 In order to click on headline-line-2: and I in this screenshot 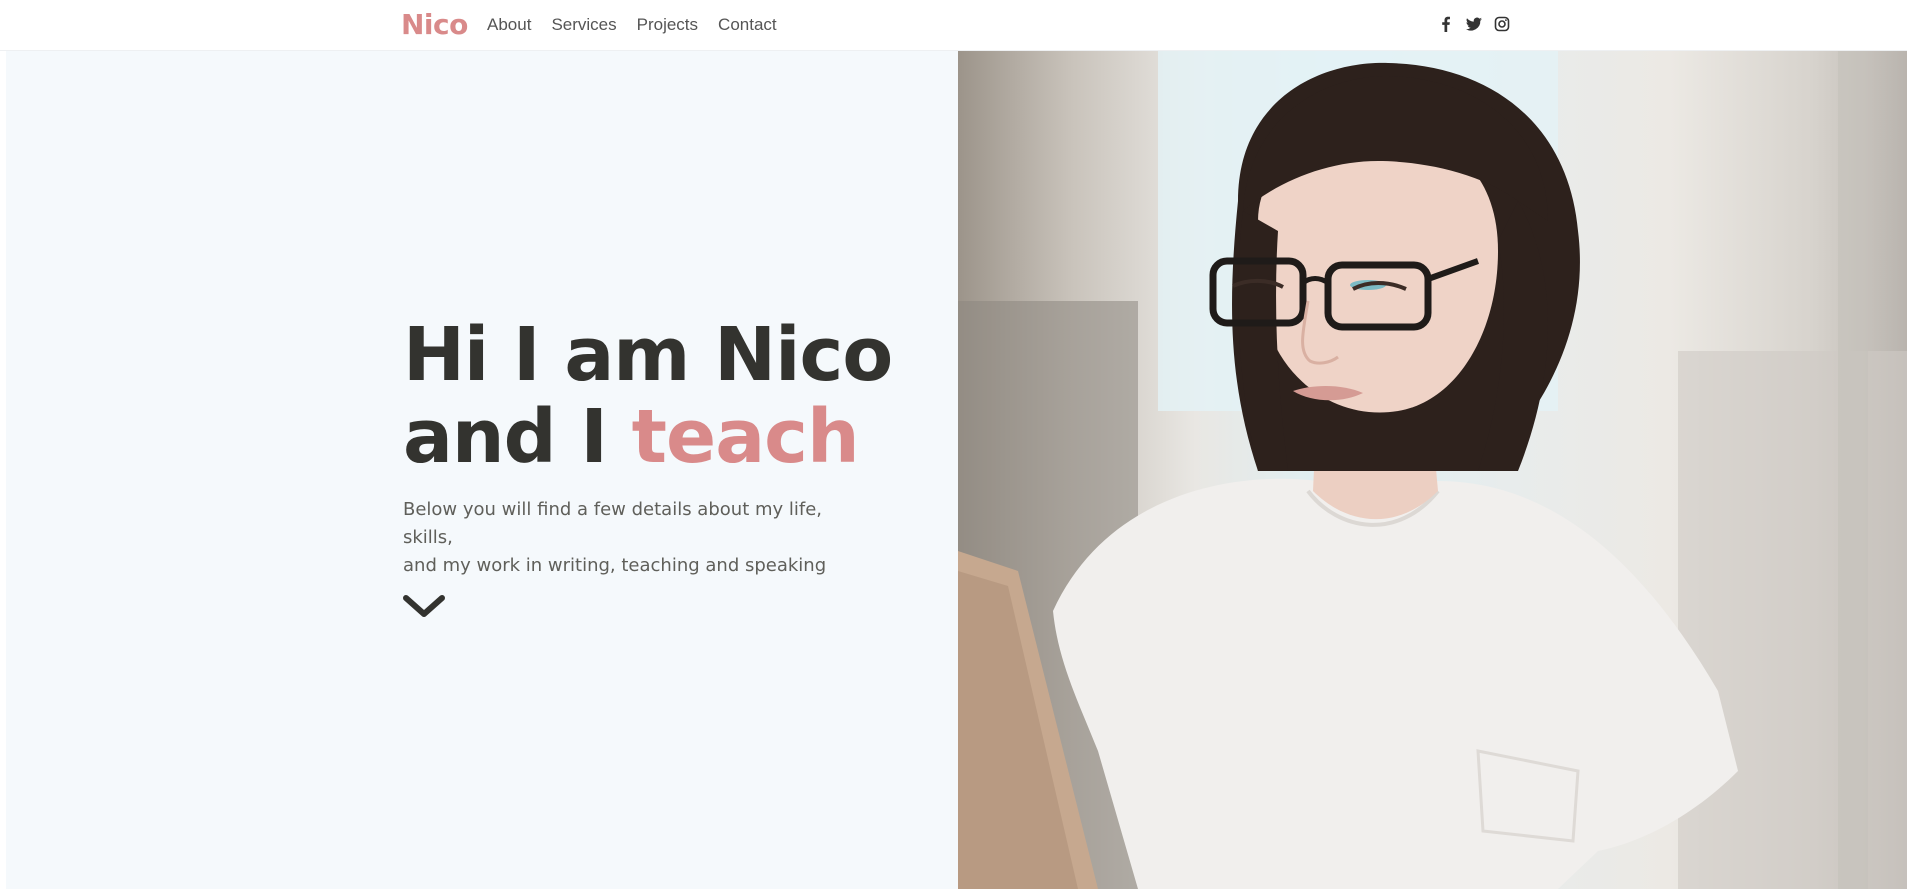, I will do `click(517, 437)`.